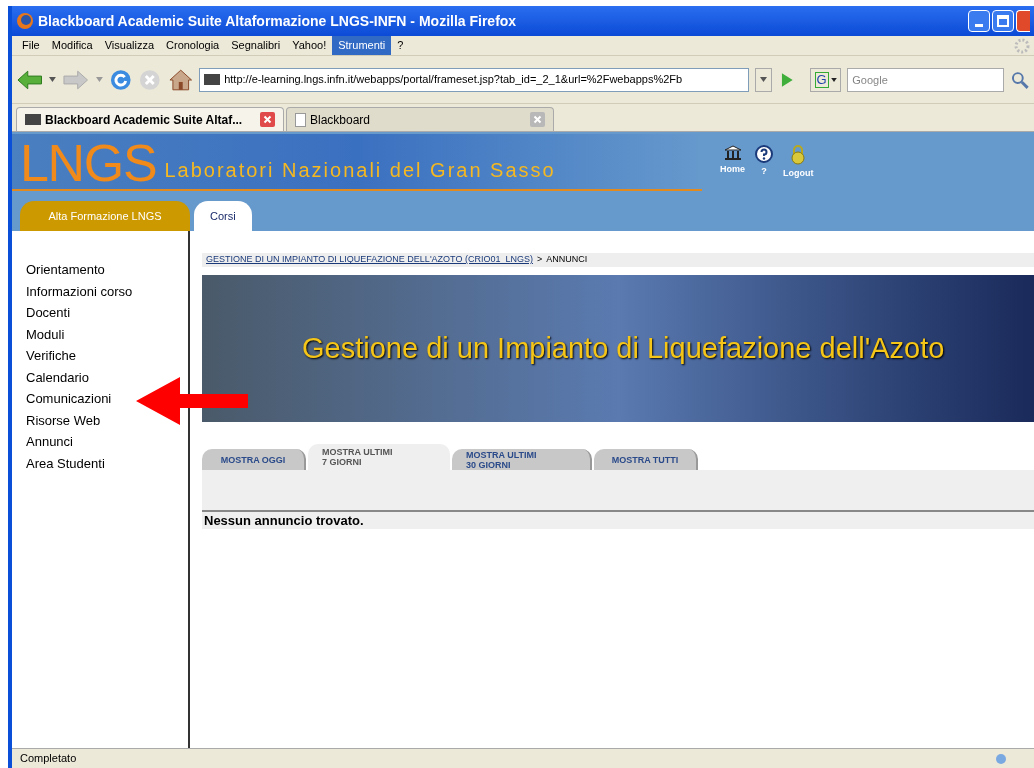 This screenshot has height=768, width=1034. Describe the element at coordinates (30, 79) in the screenshot. I see `back-arrow-icon` at that location.